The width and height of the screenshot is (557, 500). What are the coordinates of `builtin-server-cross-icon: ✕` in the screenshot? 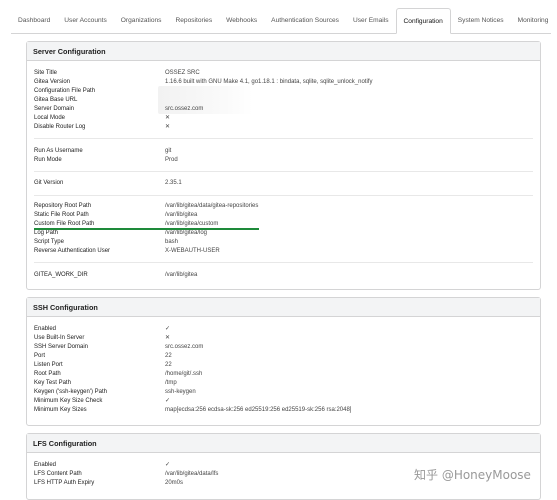 It's located at (168, 338).